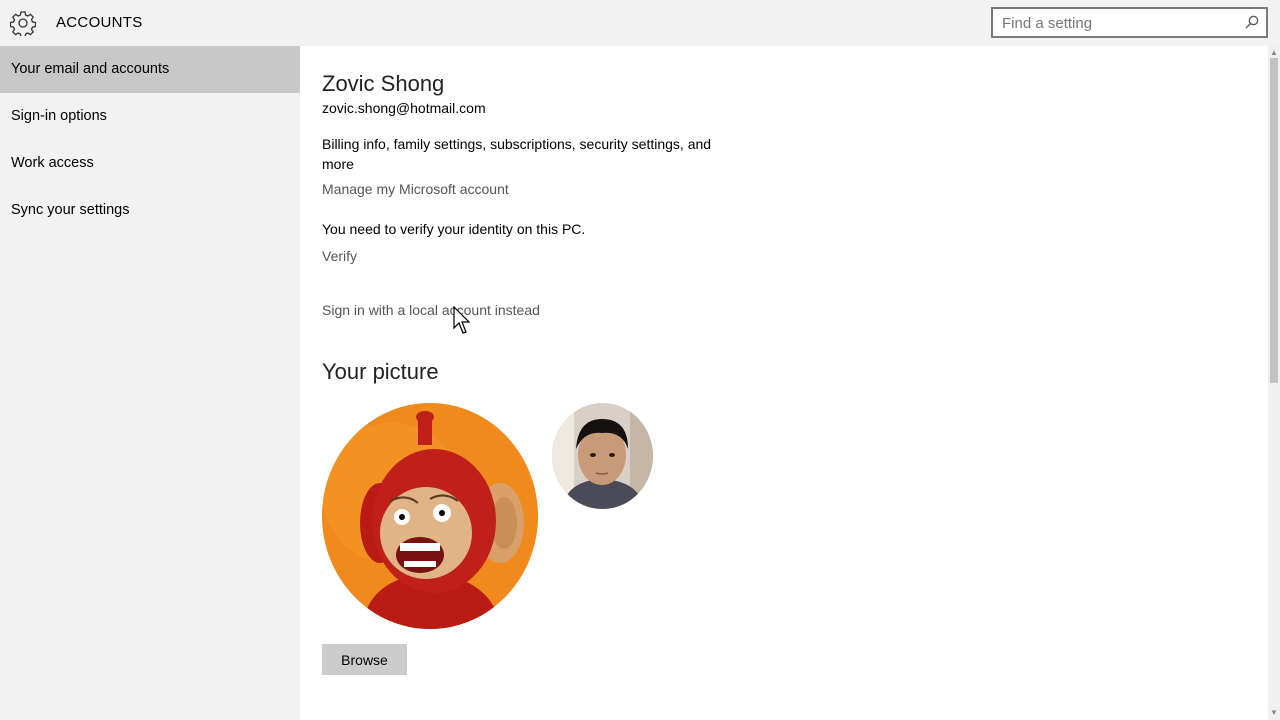 The height and width of the screenshot is (720, 1280). What do you see at coordinates (99, 22) in the screenshot?
I see `page-title: ACCOUNTS` at bounding box center [99, 22].